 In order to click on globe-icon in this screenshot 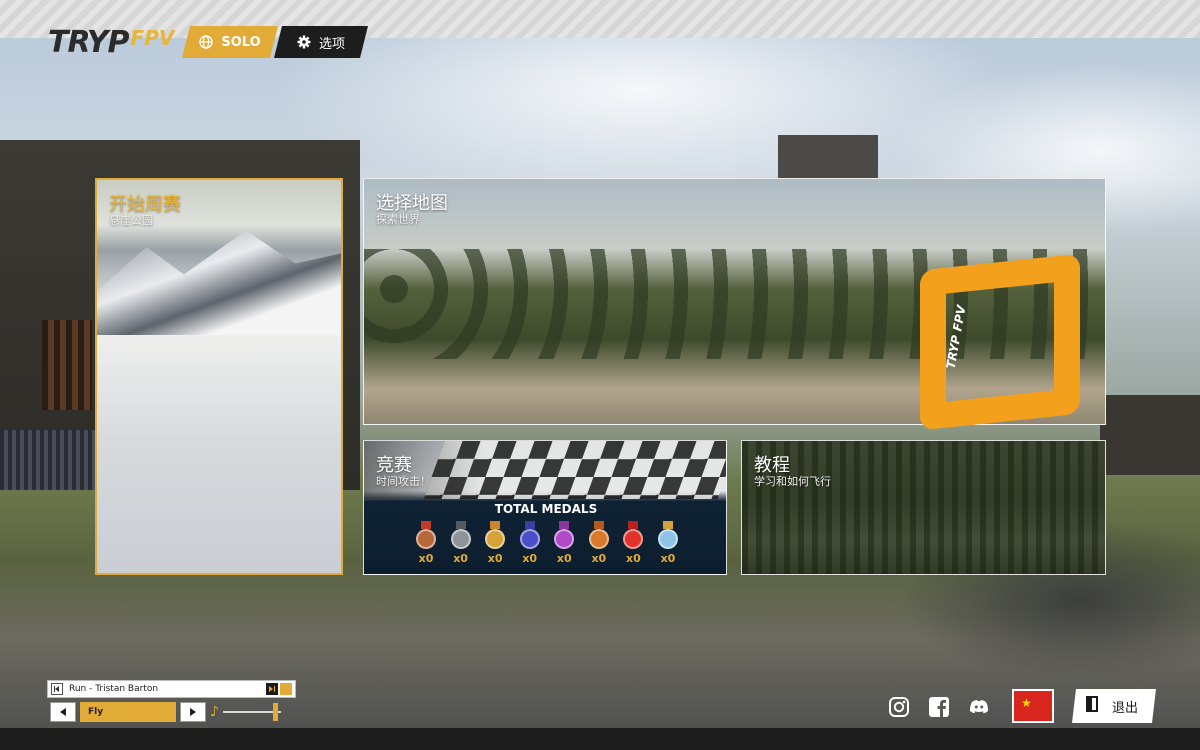, I will do `click(206, 42)`.